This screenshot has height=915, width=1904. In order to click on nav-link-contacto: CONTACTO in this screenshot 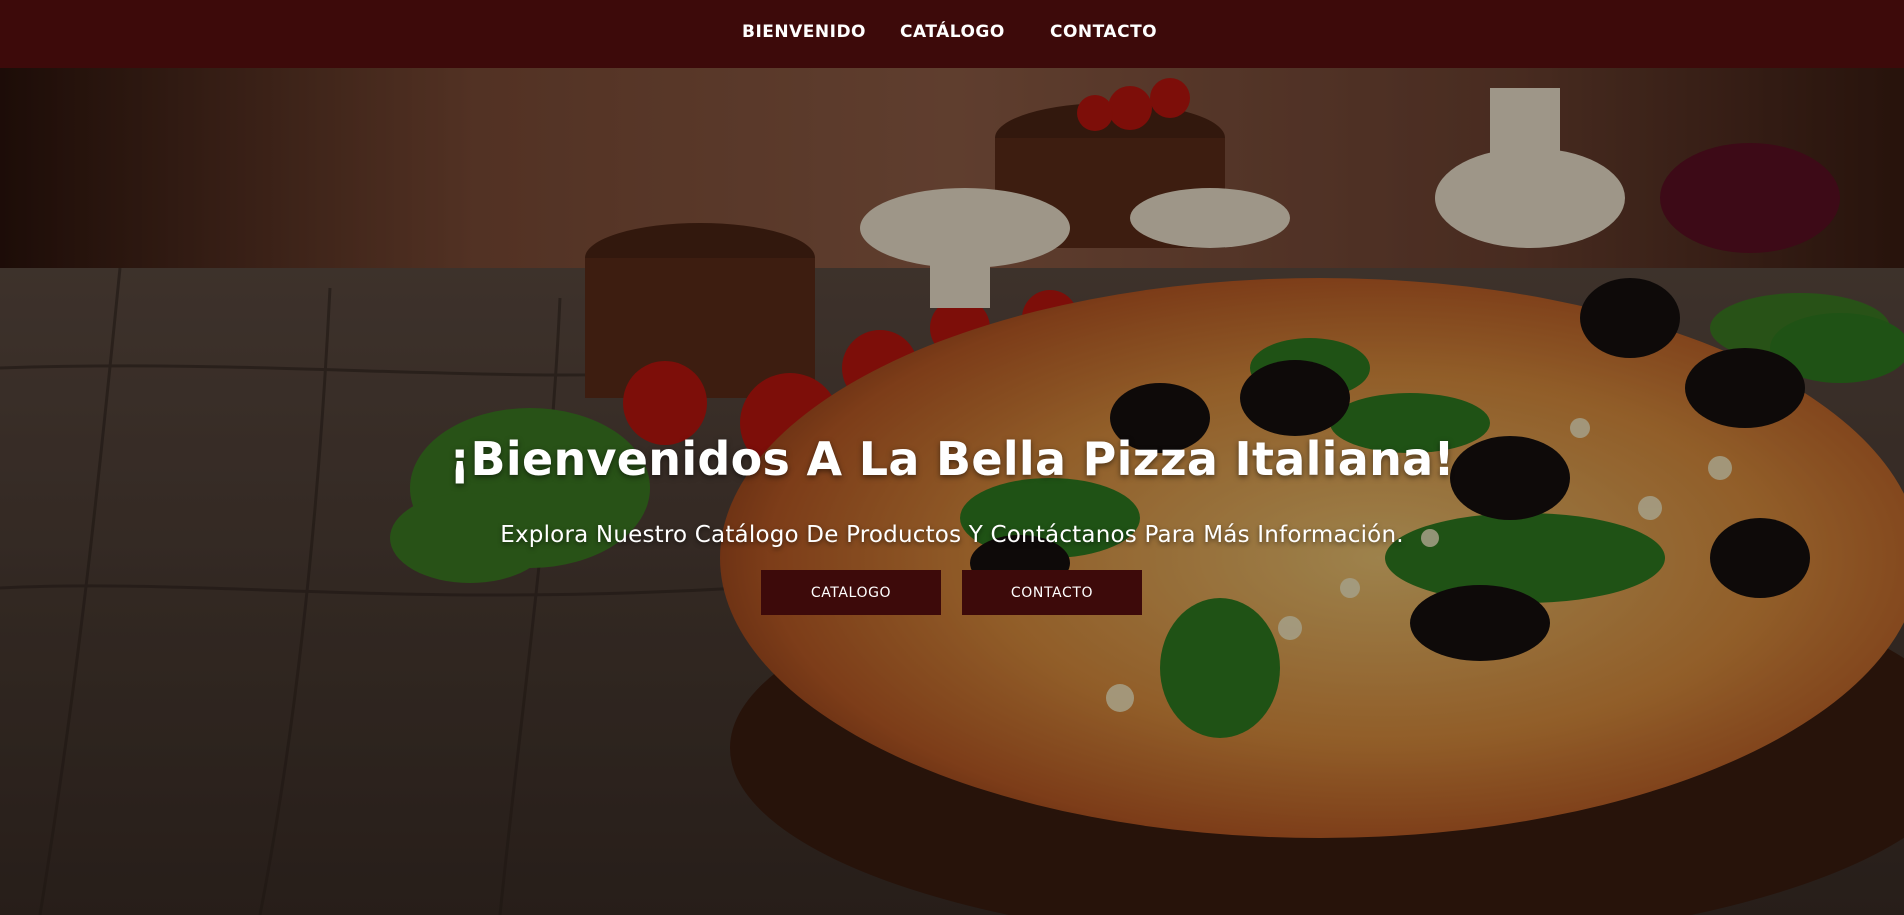, I will do `click(1103, 32)`.